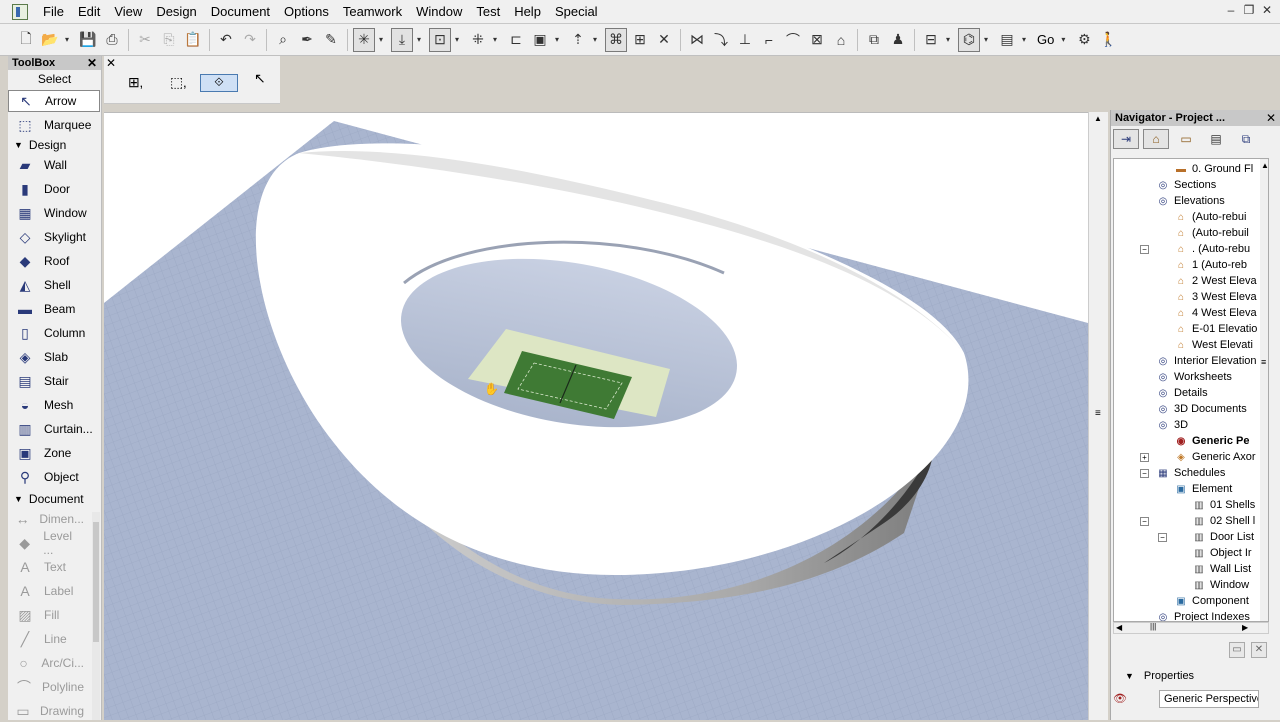 The image size is (1280, 722). I want to click on scrollbar-thumb, so click(96, 582).